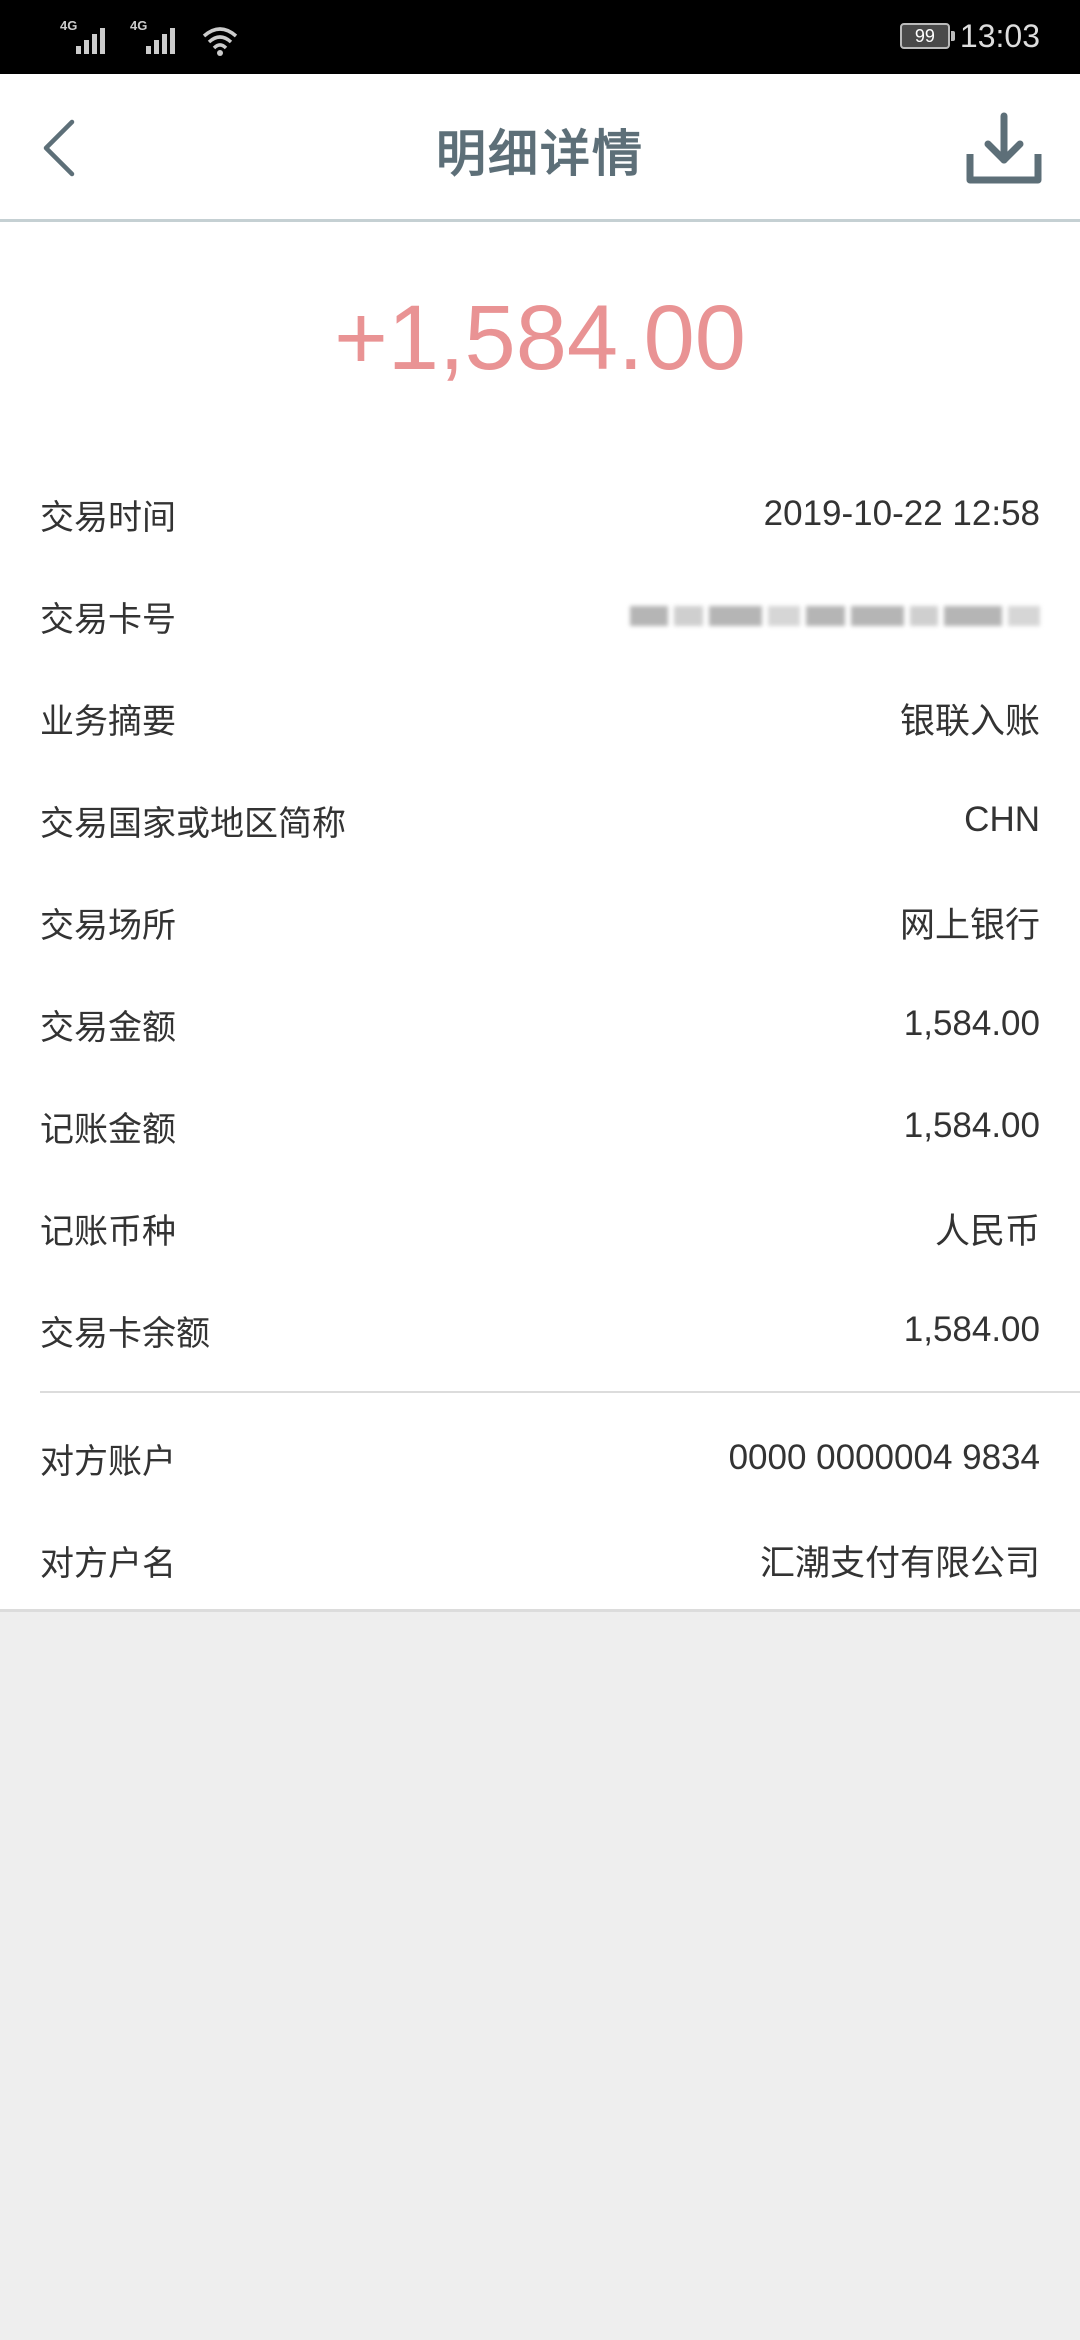 Image resolution: width=1080 pixels, height=2340 pixels. I want to click on cellular-signal-icon-2: 4G, so click(158, 38).